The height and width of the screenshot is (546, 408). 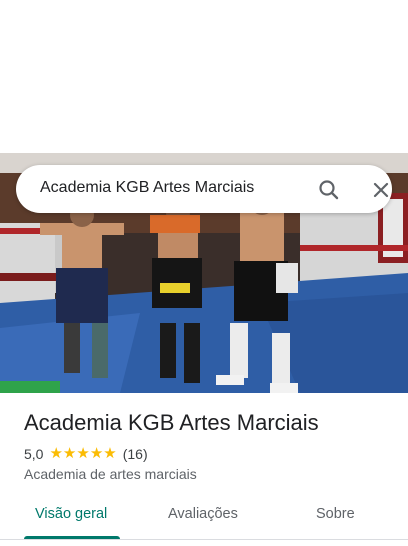 I want to click on search-query-text: Academia KGB Artes Marciais, so click(x=147, y=188).